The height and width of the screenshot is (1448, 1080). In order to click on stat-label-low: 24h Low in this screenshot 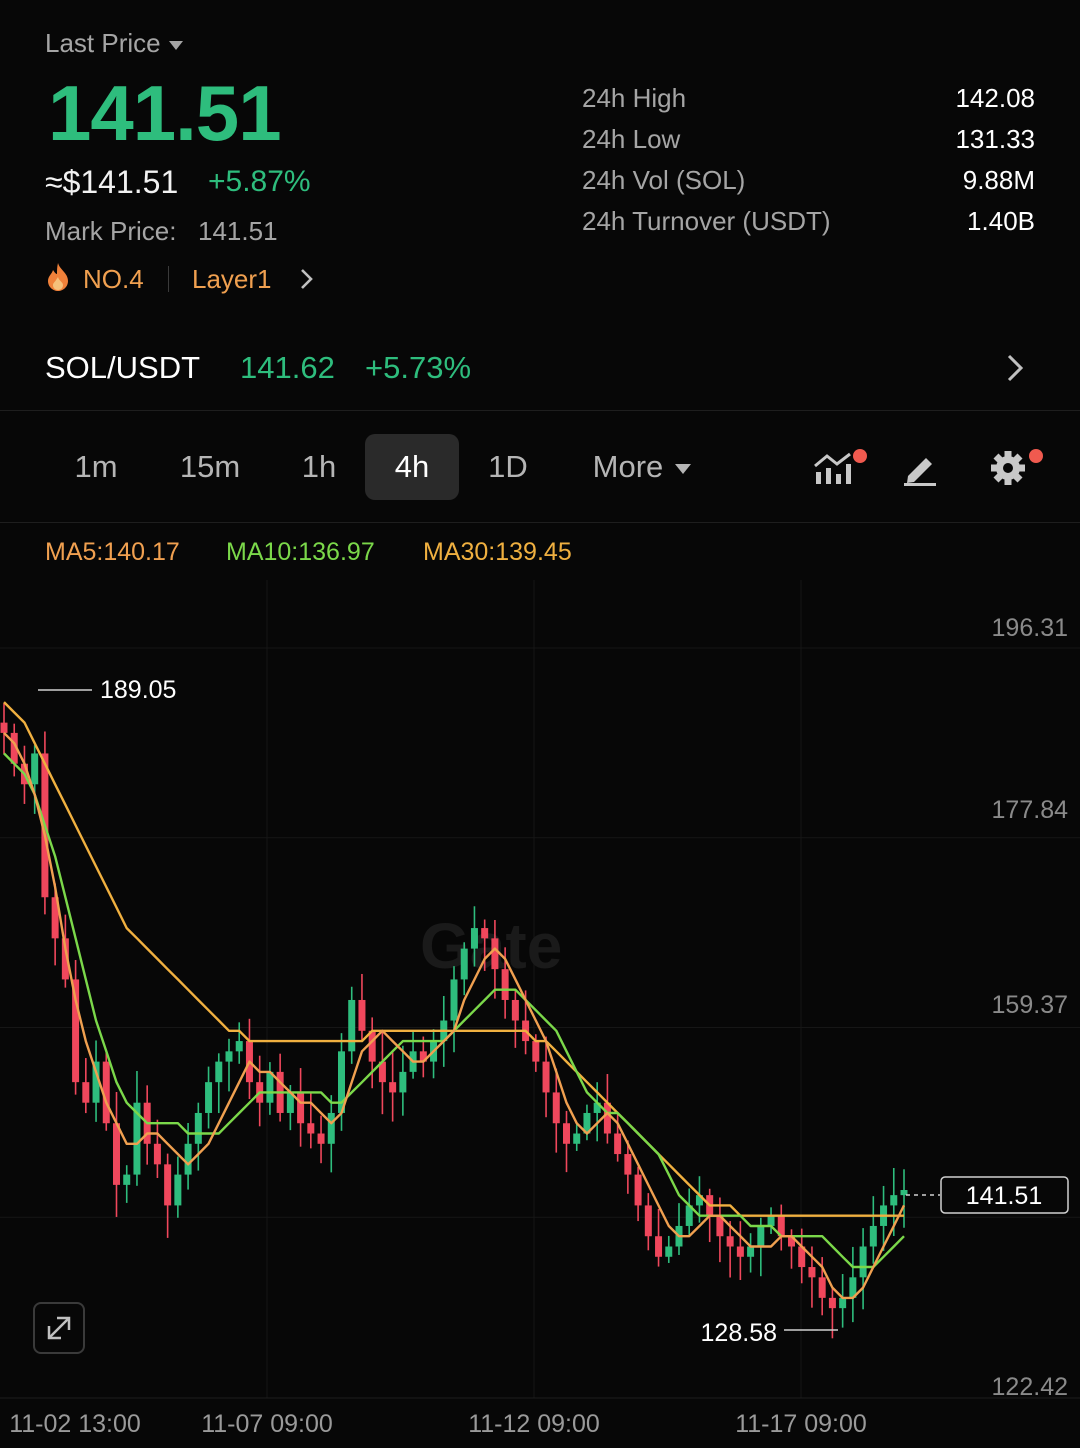, I will do `click(631, 139)`.